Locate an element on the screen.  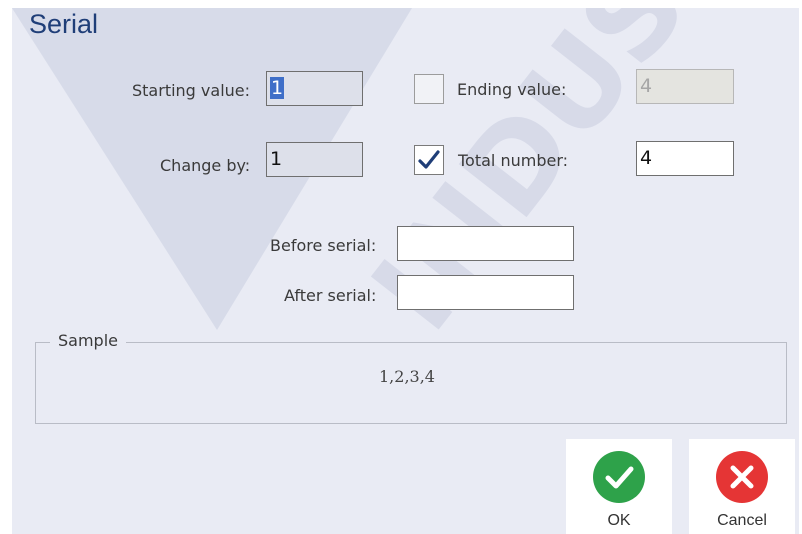
sample-value: 1,2,3,4 is located at coordinates (407, 376).